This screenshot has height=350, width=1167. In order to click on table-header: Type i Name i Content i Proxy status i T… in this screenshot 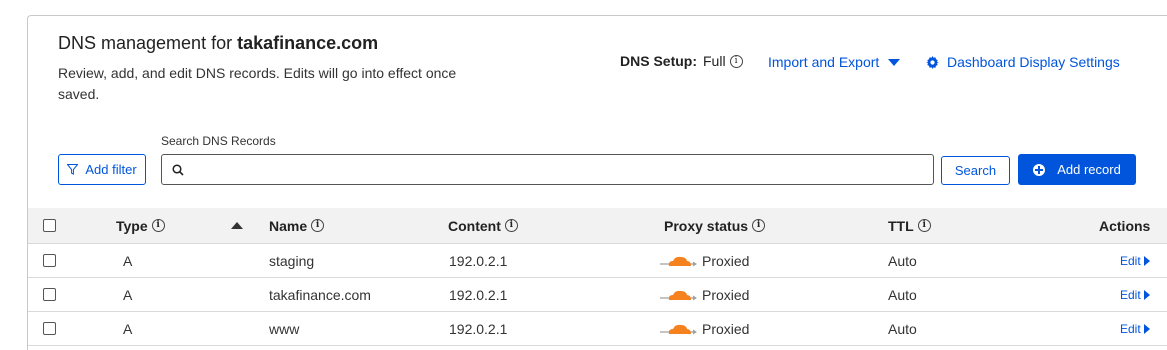, I will do `click(597, 226)`.